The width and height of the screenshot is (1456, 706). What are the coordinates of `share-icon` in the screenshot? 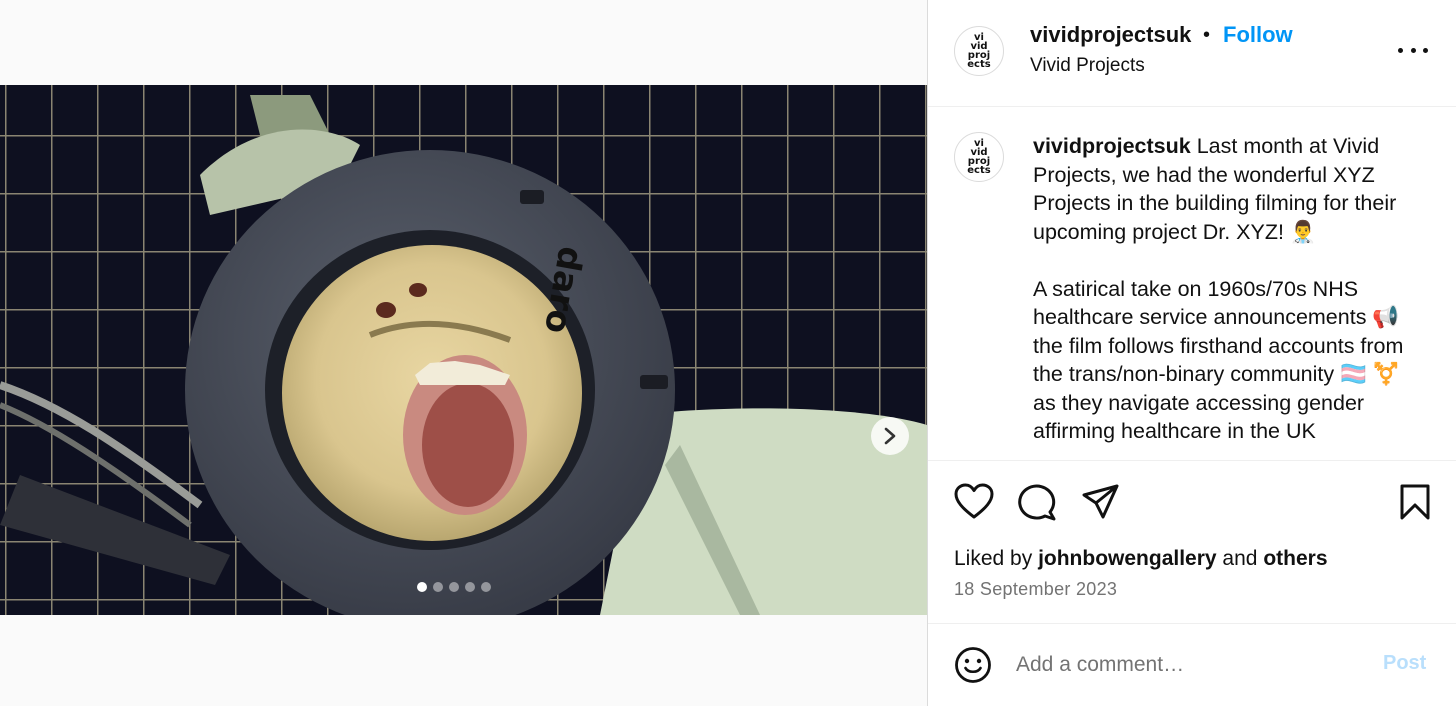 It's located at (1101, 502).